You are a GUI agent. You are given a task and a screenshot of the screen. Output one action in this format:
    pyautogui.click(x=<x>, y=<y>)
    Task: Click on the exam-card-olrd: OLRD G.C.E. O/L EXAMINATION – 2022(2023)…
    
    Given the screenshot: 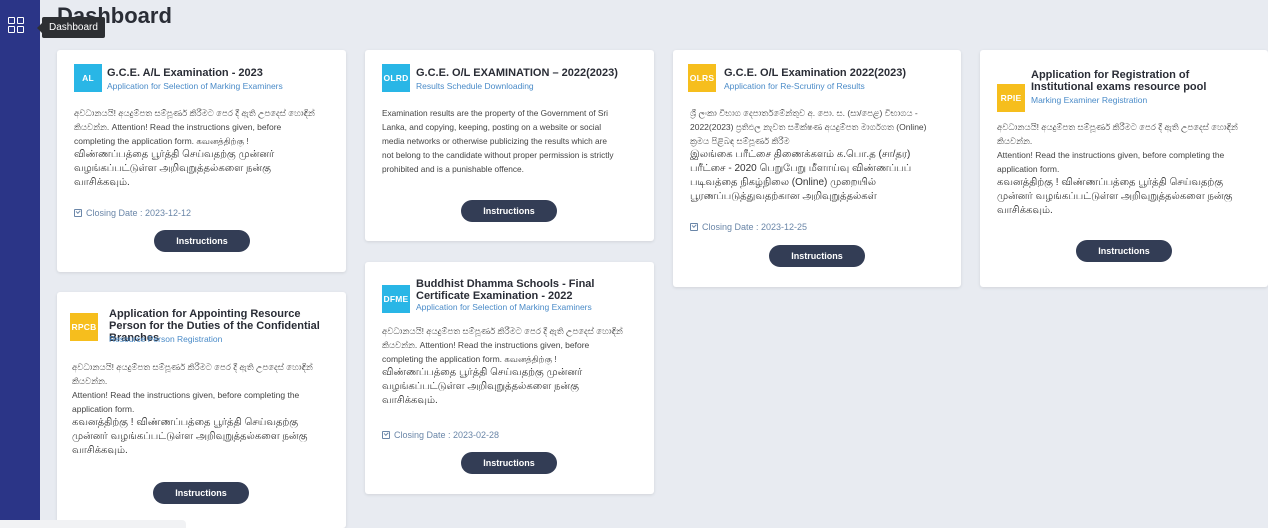 What is the action you would take?
    pyautogui.click(x=509, y=145)
    